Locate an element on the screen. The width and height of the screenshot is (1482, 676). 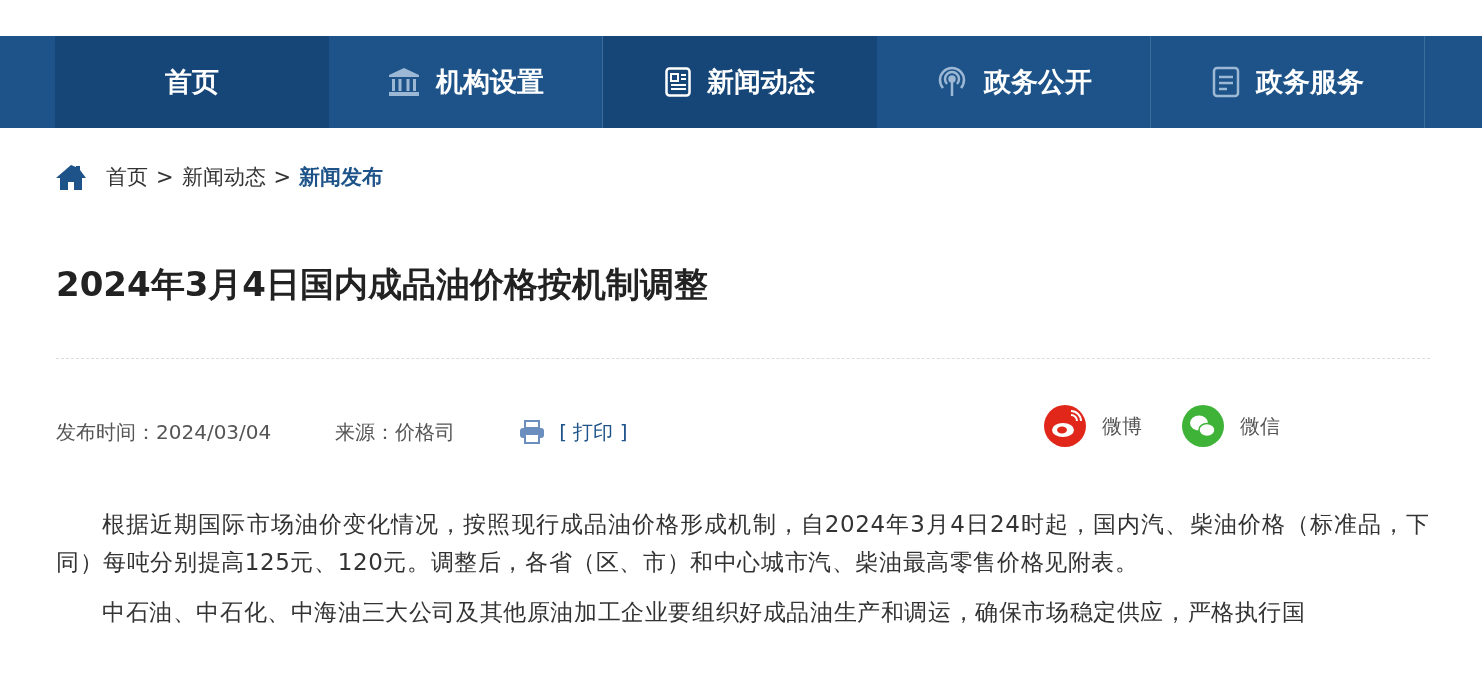
nav-tab: 政务公开 is located at coordinates (1014, 82).